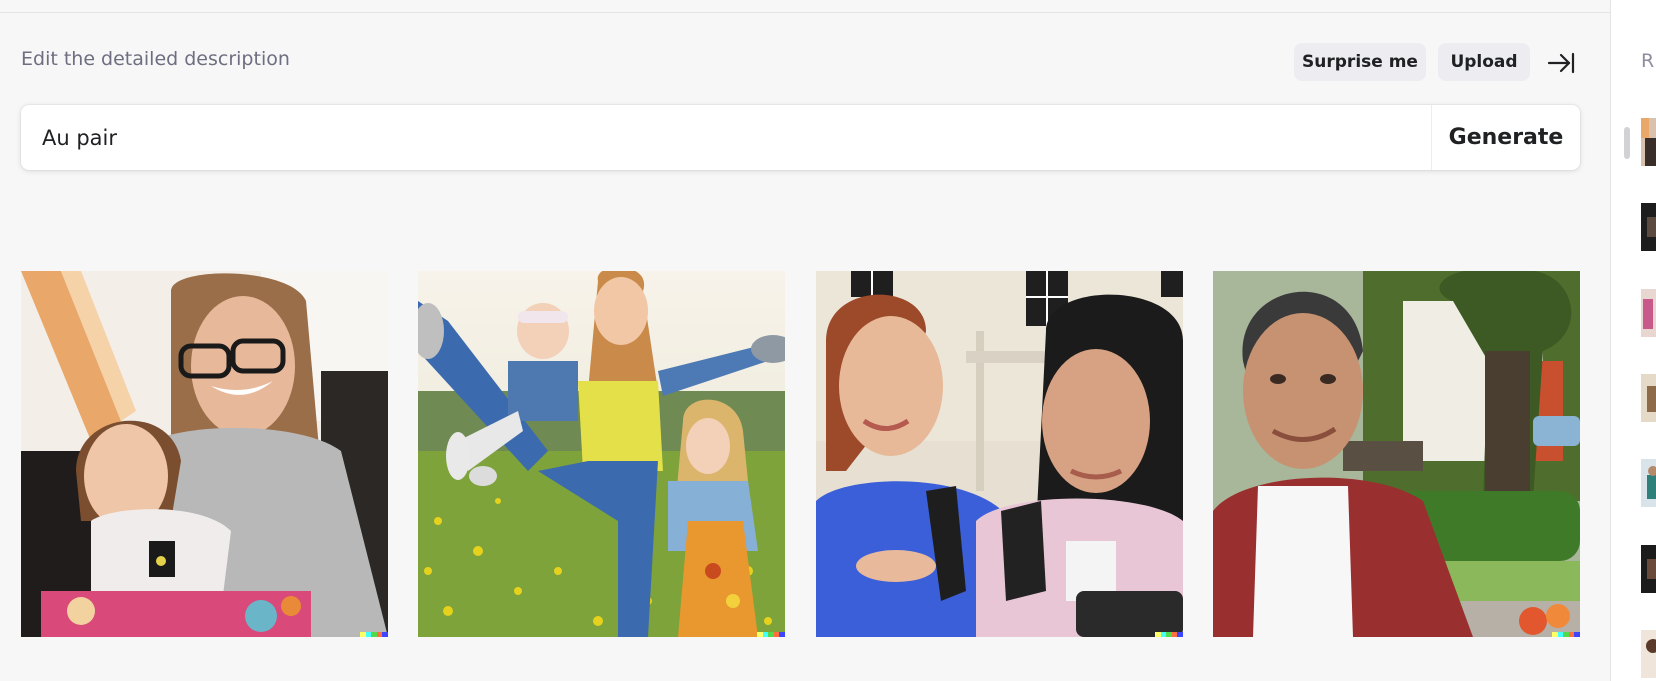 The width and height of the screenshot is (1656, 681). I want to click on history-sidebar: R, so click(1633, 340).